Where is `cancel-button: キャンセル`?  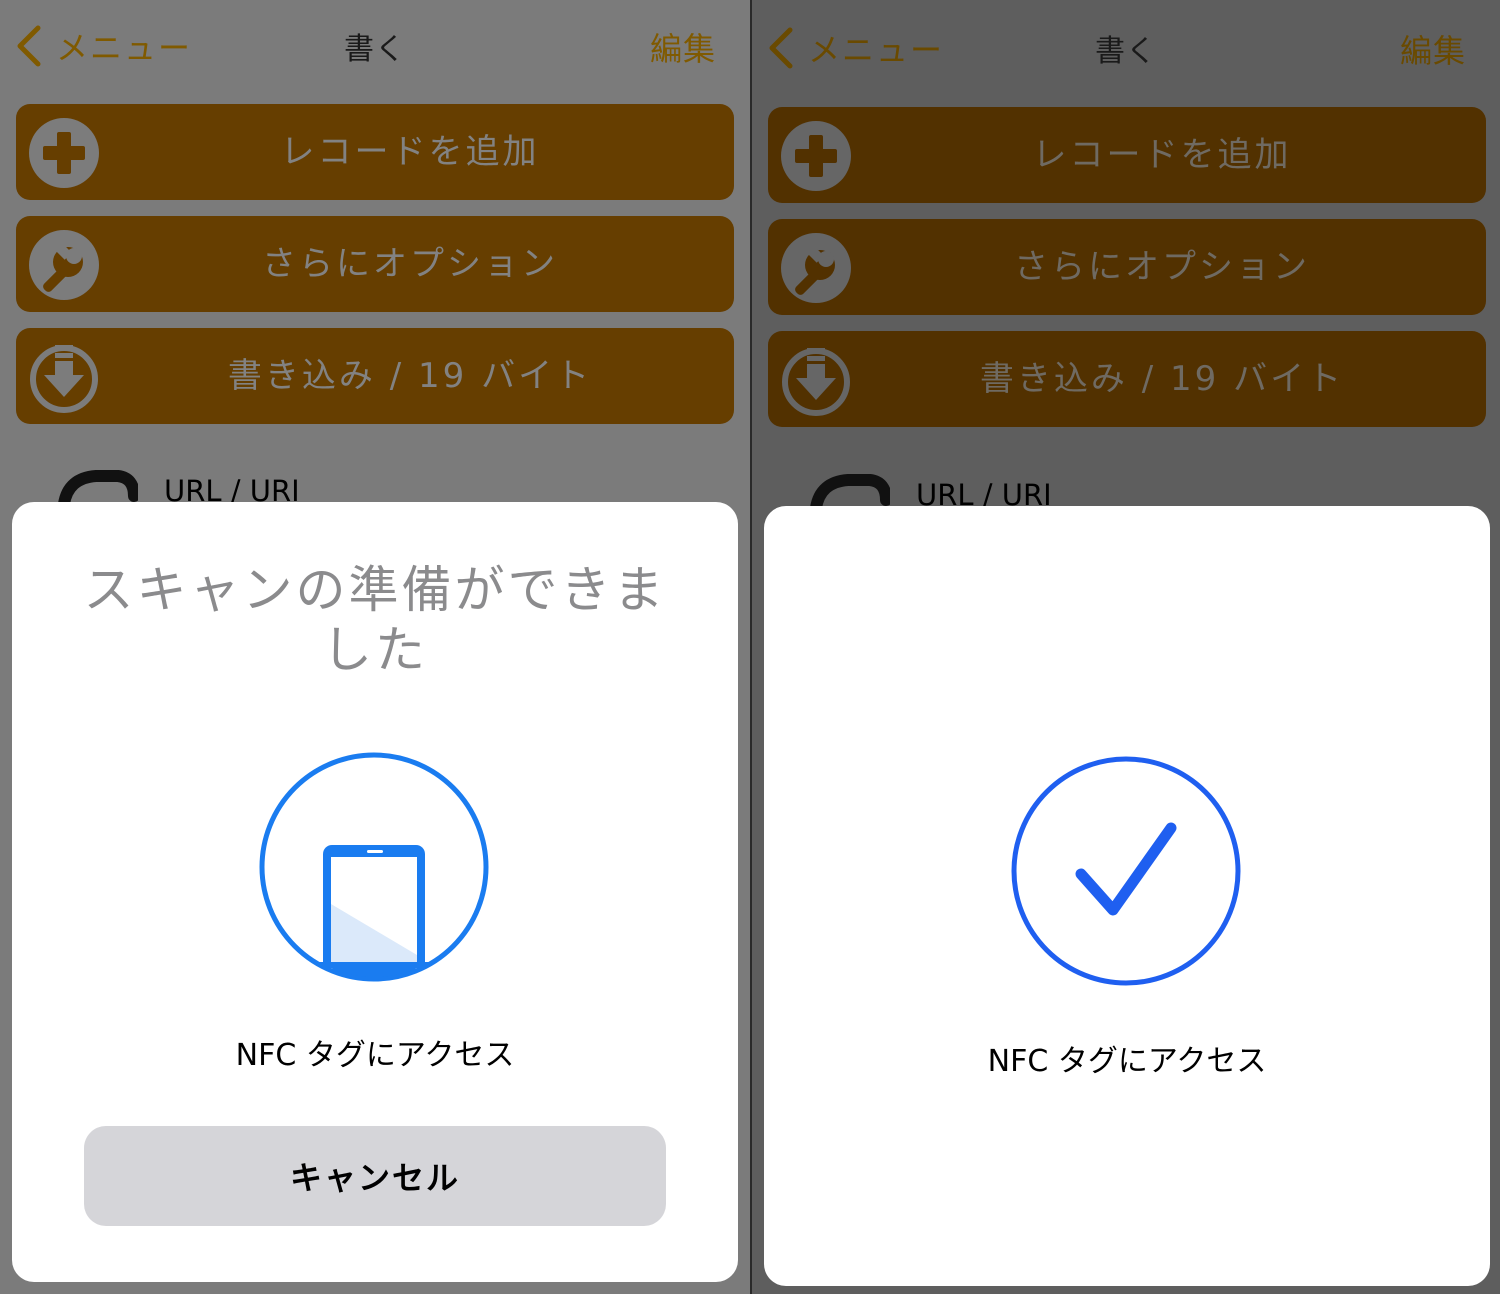
cancel-button: キャンセル is located at coordinates (375, 1176).